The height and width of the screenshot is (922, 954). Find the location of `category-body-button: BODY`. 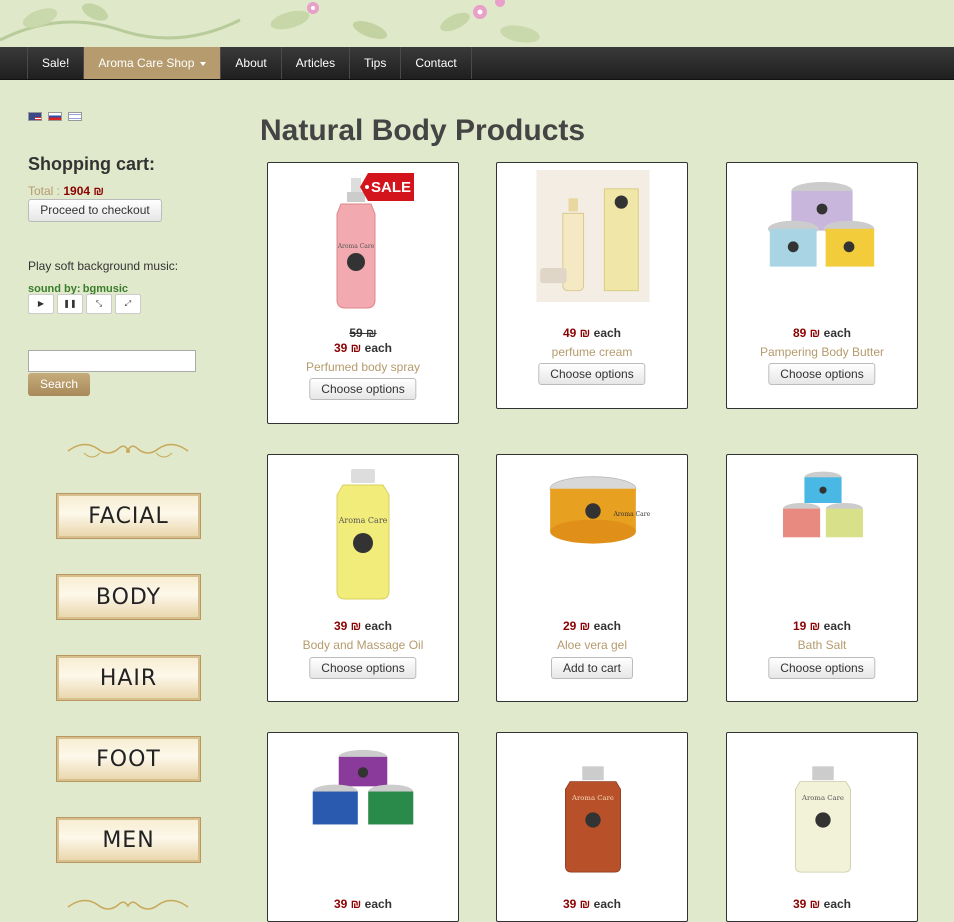

category-body-button: BODY is located at coordinates (128, 597).